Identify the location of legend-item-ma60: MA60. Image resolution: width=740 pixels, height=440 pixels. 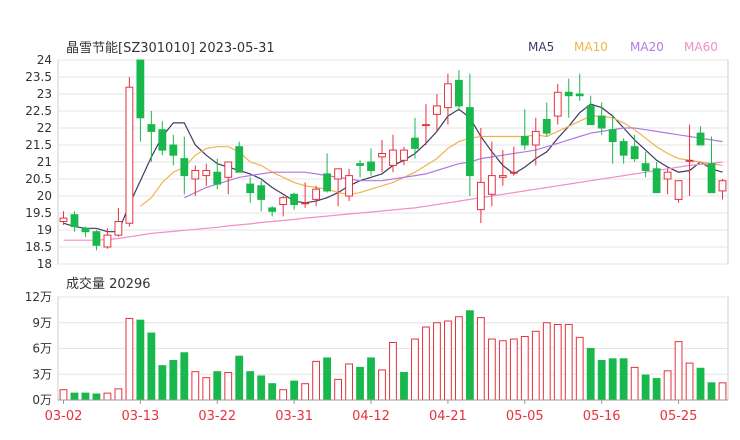
(701, 47).